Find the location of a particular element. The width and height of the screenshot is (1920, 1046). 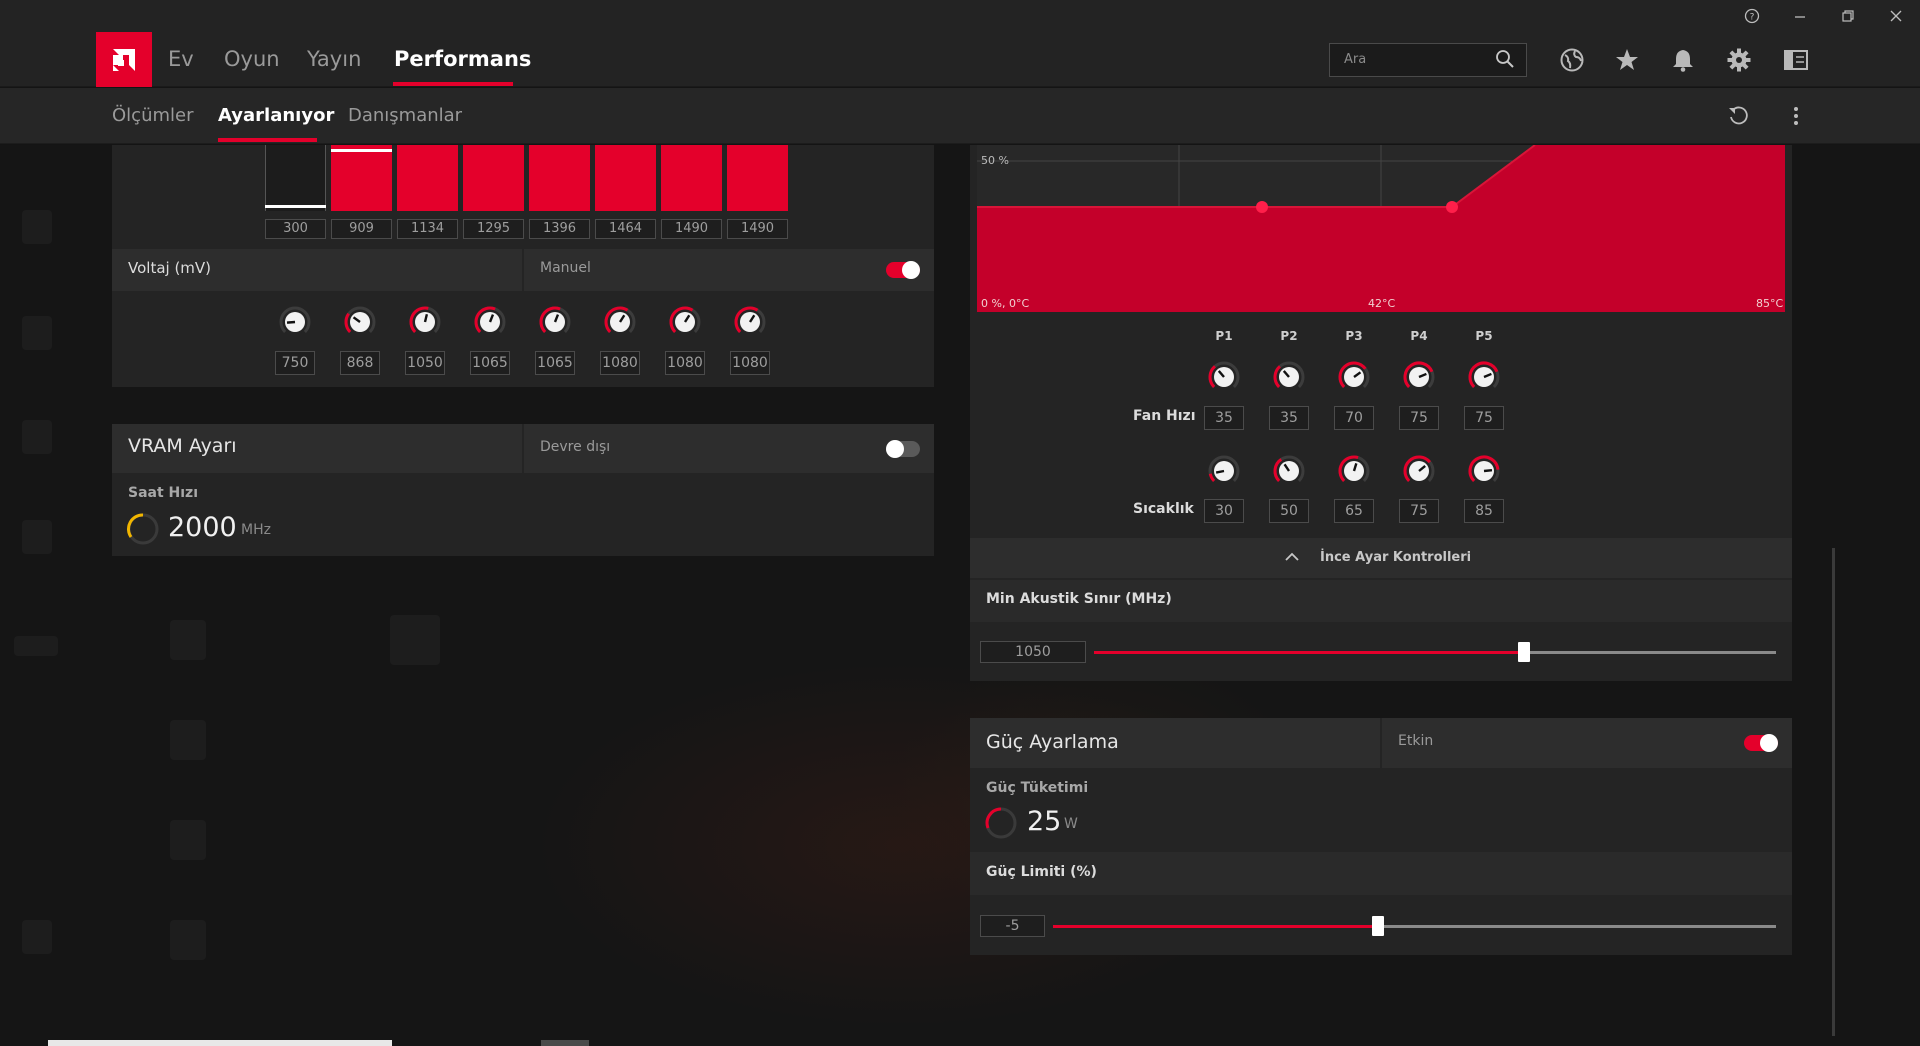

vram-title: VRAM Ayarı is located at coordinates (182, 446).